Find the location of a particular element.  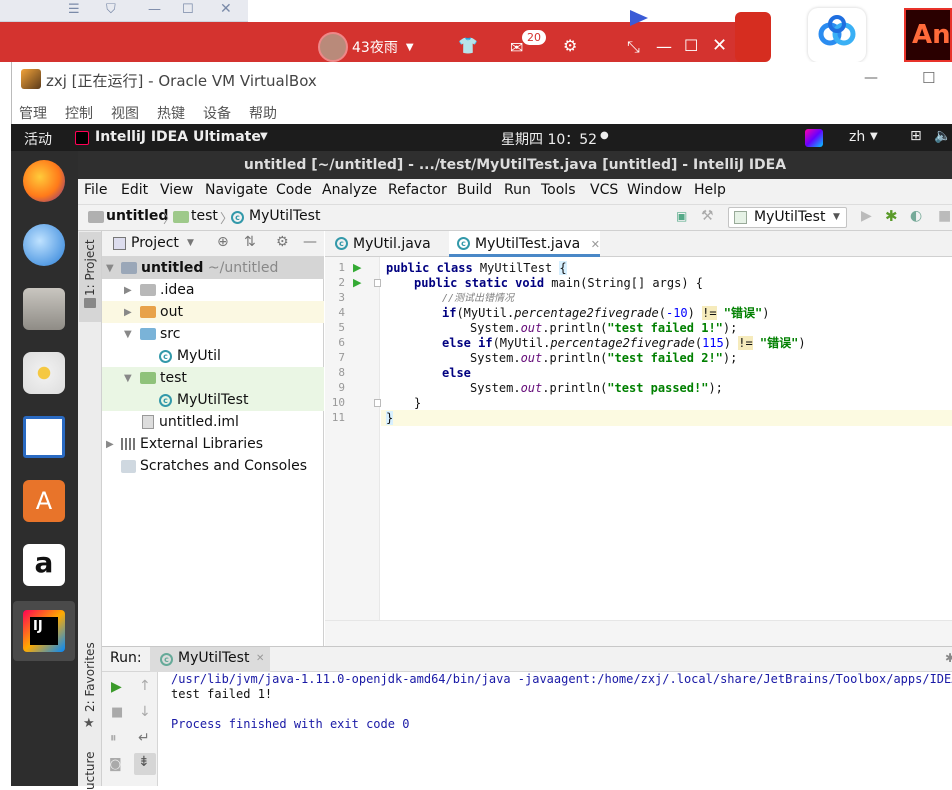

clock: 星期四 10：52 is located at coordinates (549, 139).